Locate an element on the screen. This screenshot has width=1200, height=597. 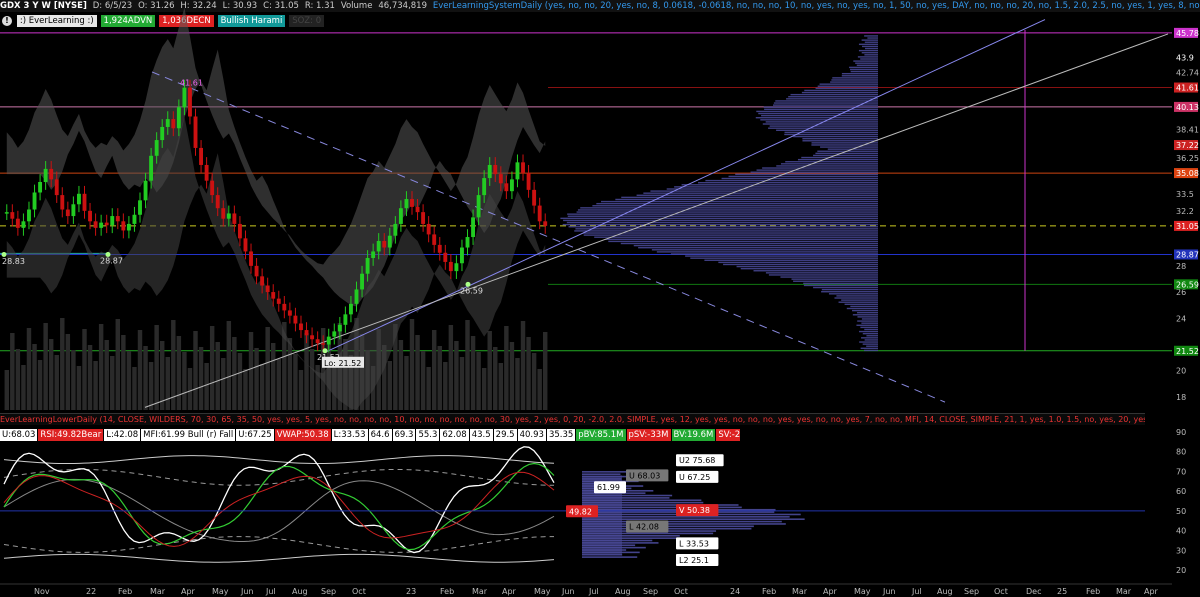
lower-badge: SV:-27.1M is located at coordinates (728, 435).